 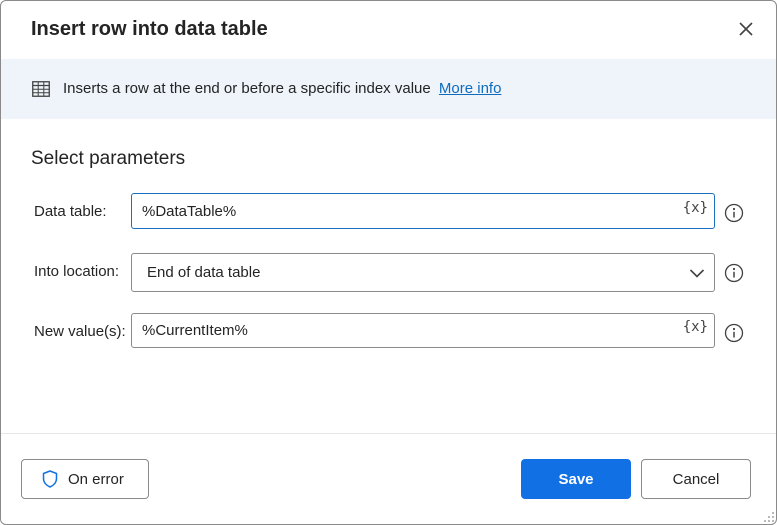 What do you see at coordinates (41, 89) in the screenshot?
I see `table-icon` at bounding box center [41, 89].